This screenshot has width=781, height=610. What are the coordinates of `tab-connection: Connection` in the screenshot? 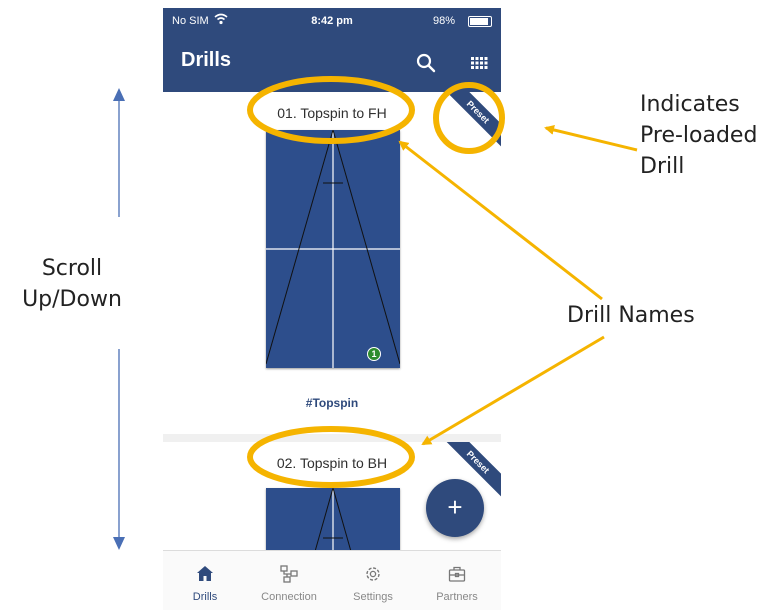 It's located at (289, 580).